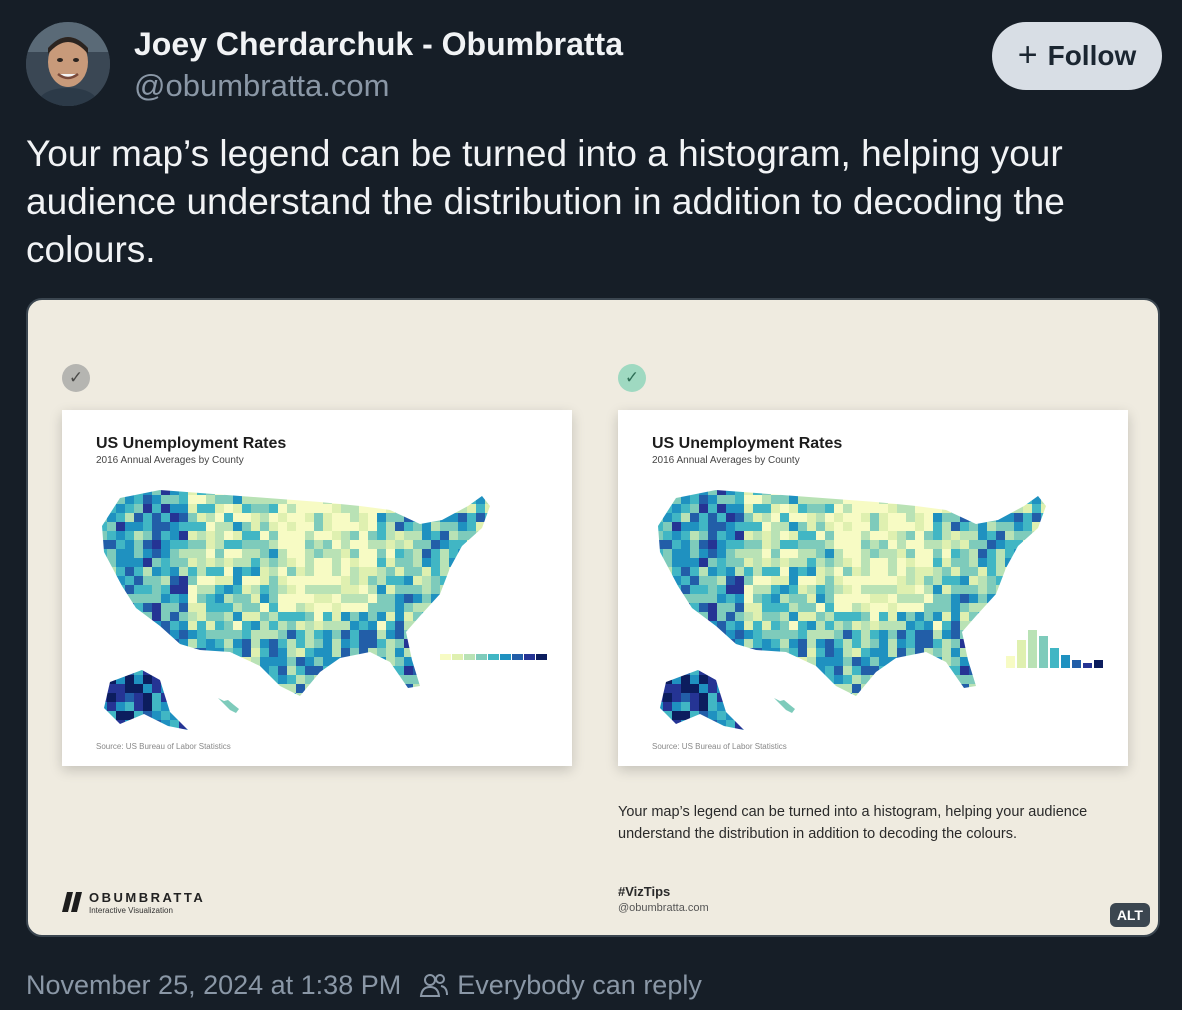 This screenshot has width=1182, height=1010. I want to click on follow-label: Follow, so click(1092, 55).